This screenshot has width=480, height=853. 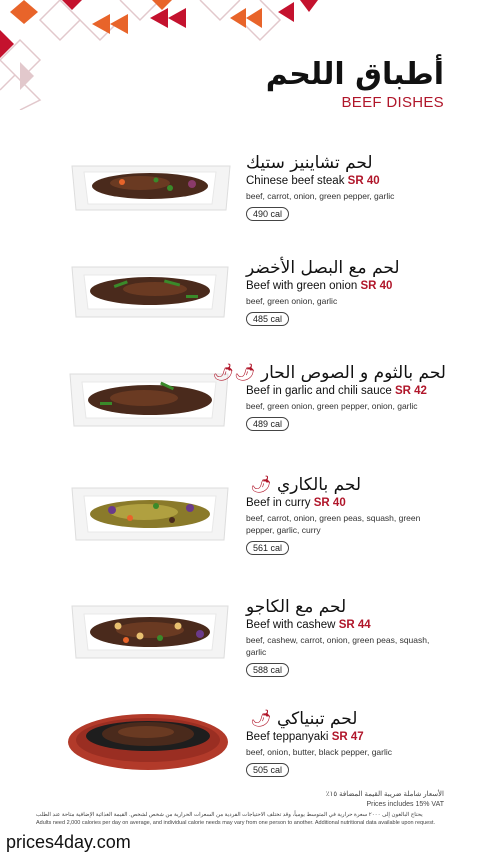 What do you see at coordinates (234, 373) in the screenshot?
I see `chili-icon: 🌶🌶` at bounding box center [234, 373].